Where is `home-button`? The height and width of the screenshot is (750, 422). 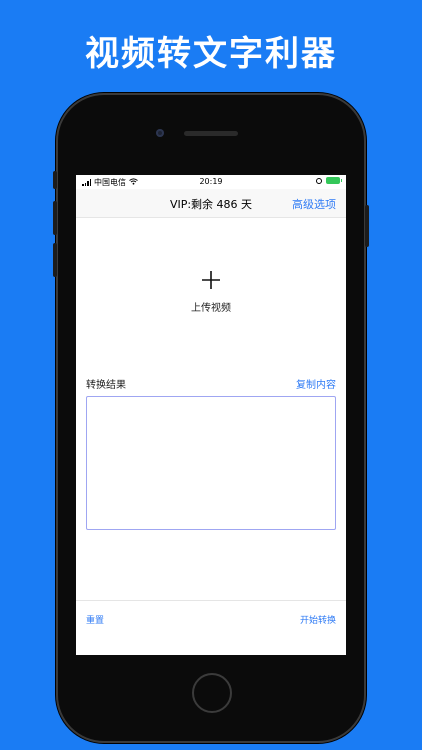
home-button is located at coordinates (212, 693).